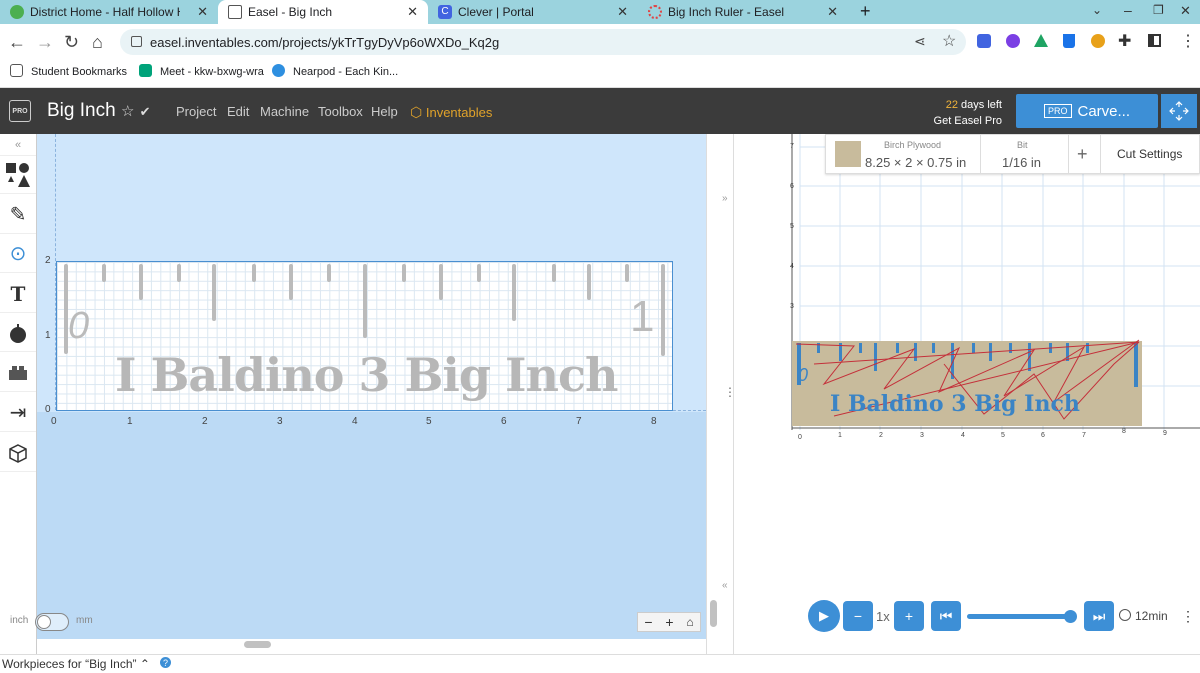 The width and height of the screenshot is (1200, 673). Describe the element at coordinates (648, 622) in the screenshot. I see `zoom-out-button: −` at that location.